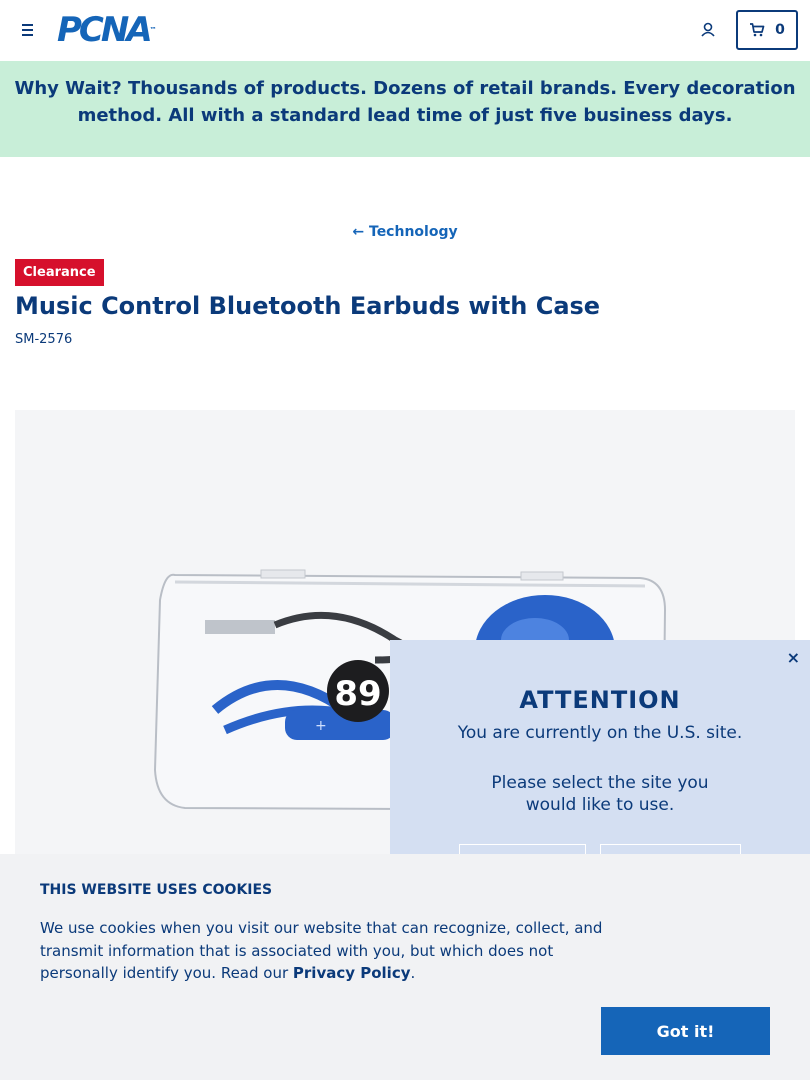  I want to click on breadcrumb-label: Technology, so click(413, 232).